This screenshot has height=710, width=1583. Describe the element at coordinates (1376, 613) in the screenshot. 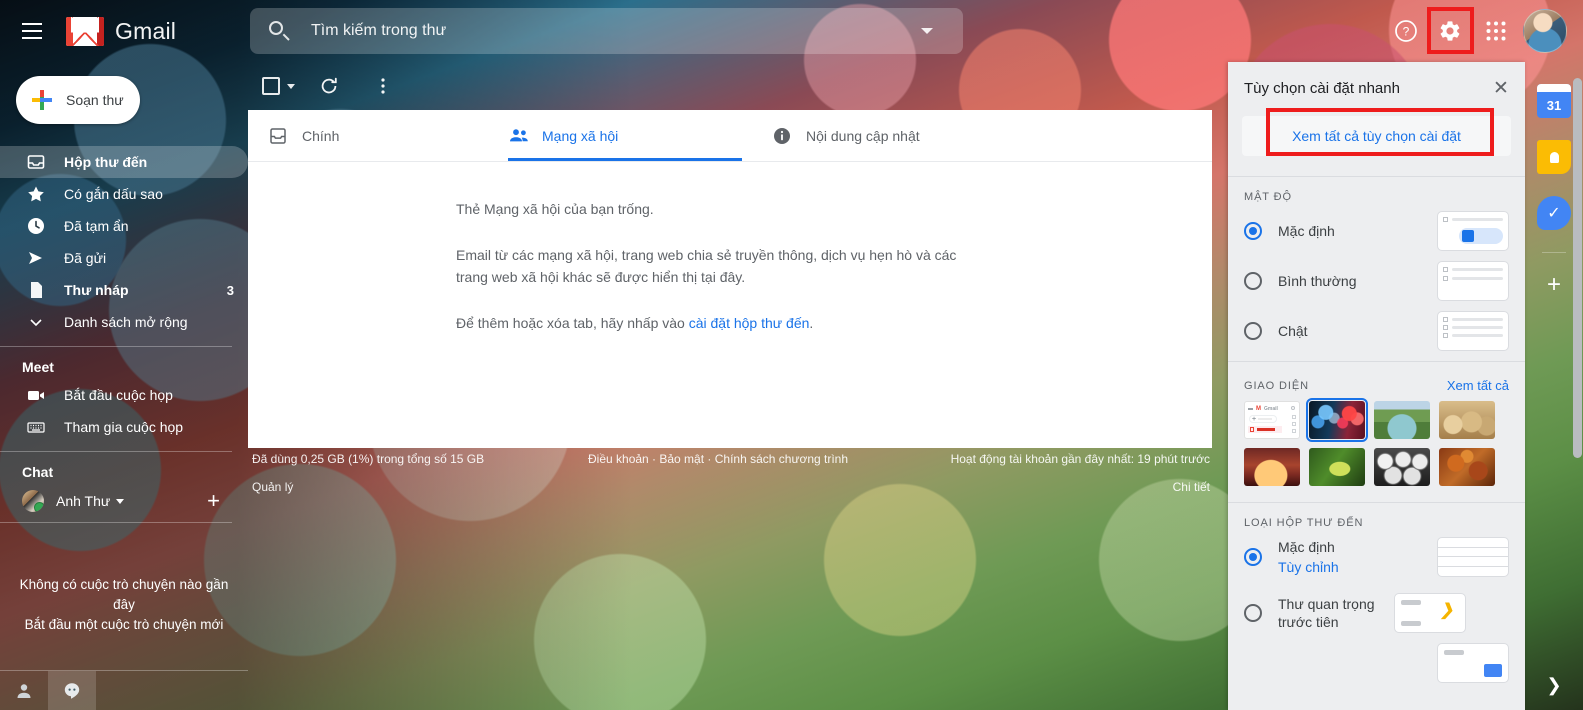

I see `inbox-type-option-important-first: Thư quan trọng trước tiên ❯` at that location.